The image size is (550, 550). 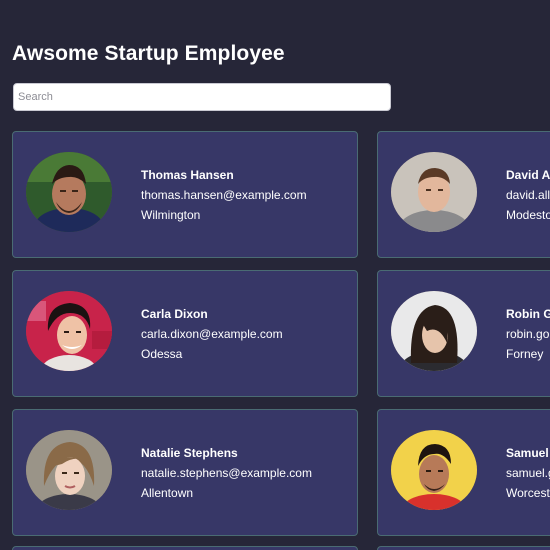 I want to click on page-title: Awsome Startup Employee, so click(x=148, y=53).